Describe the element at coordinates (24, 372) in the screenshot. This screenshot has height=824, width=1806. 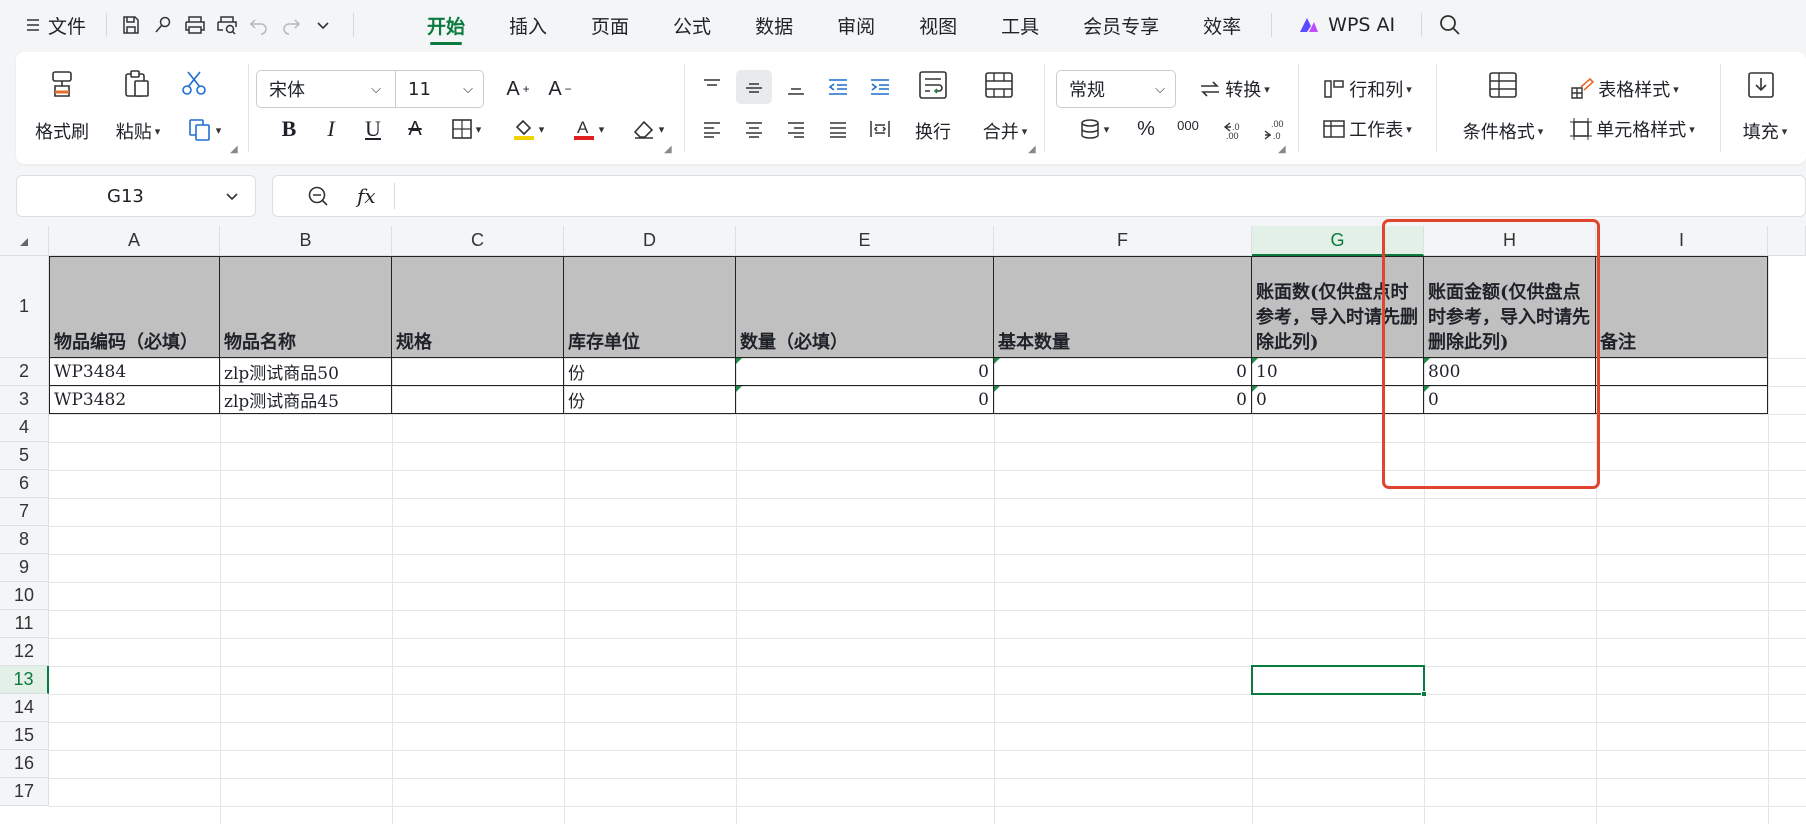
I see `row-header-2: 2` at that location.